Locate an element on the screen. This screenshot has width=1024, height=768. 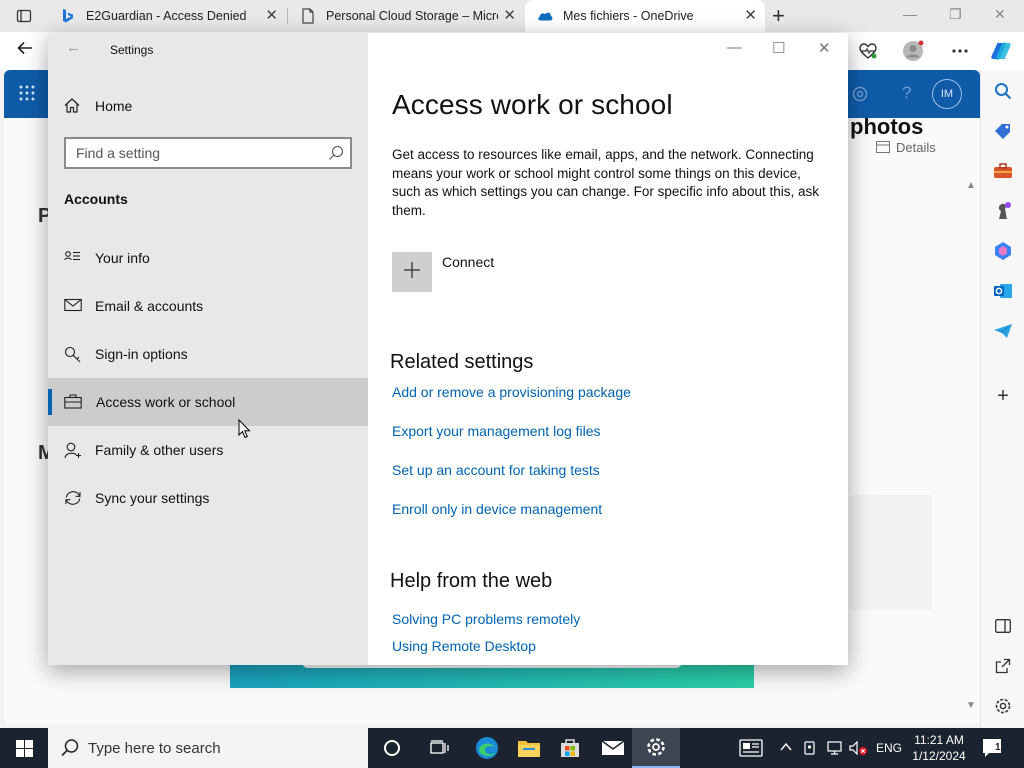
onedrive-icon is located at coordinates (545, 16).